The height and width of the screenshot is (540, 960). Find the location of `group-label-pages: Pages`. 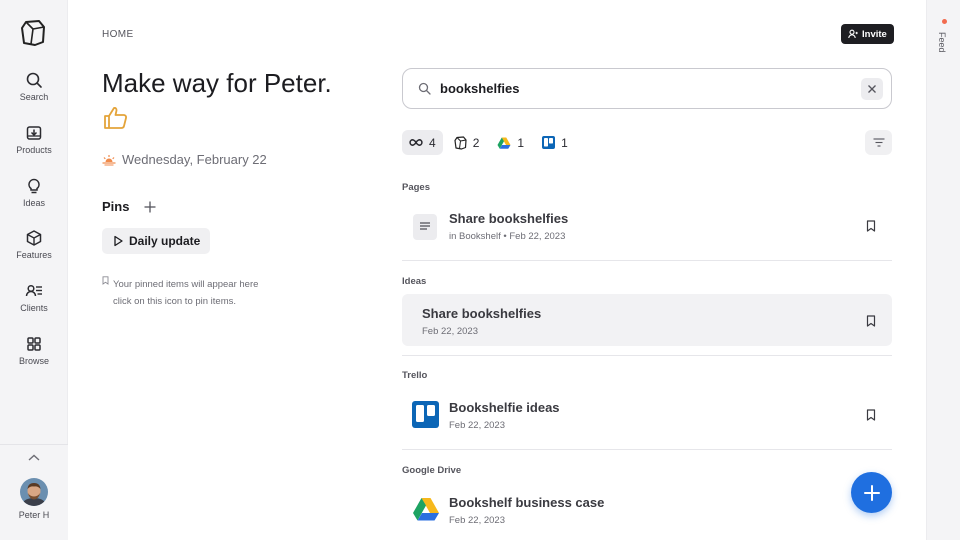

group-label-pages: Pages is located at coordinates (416, 187).